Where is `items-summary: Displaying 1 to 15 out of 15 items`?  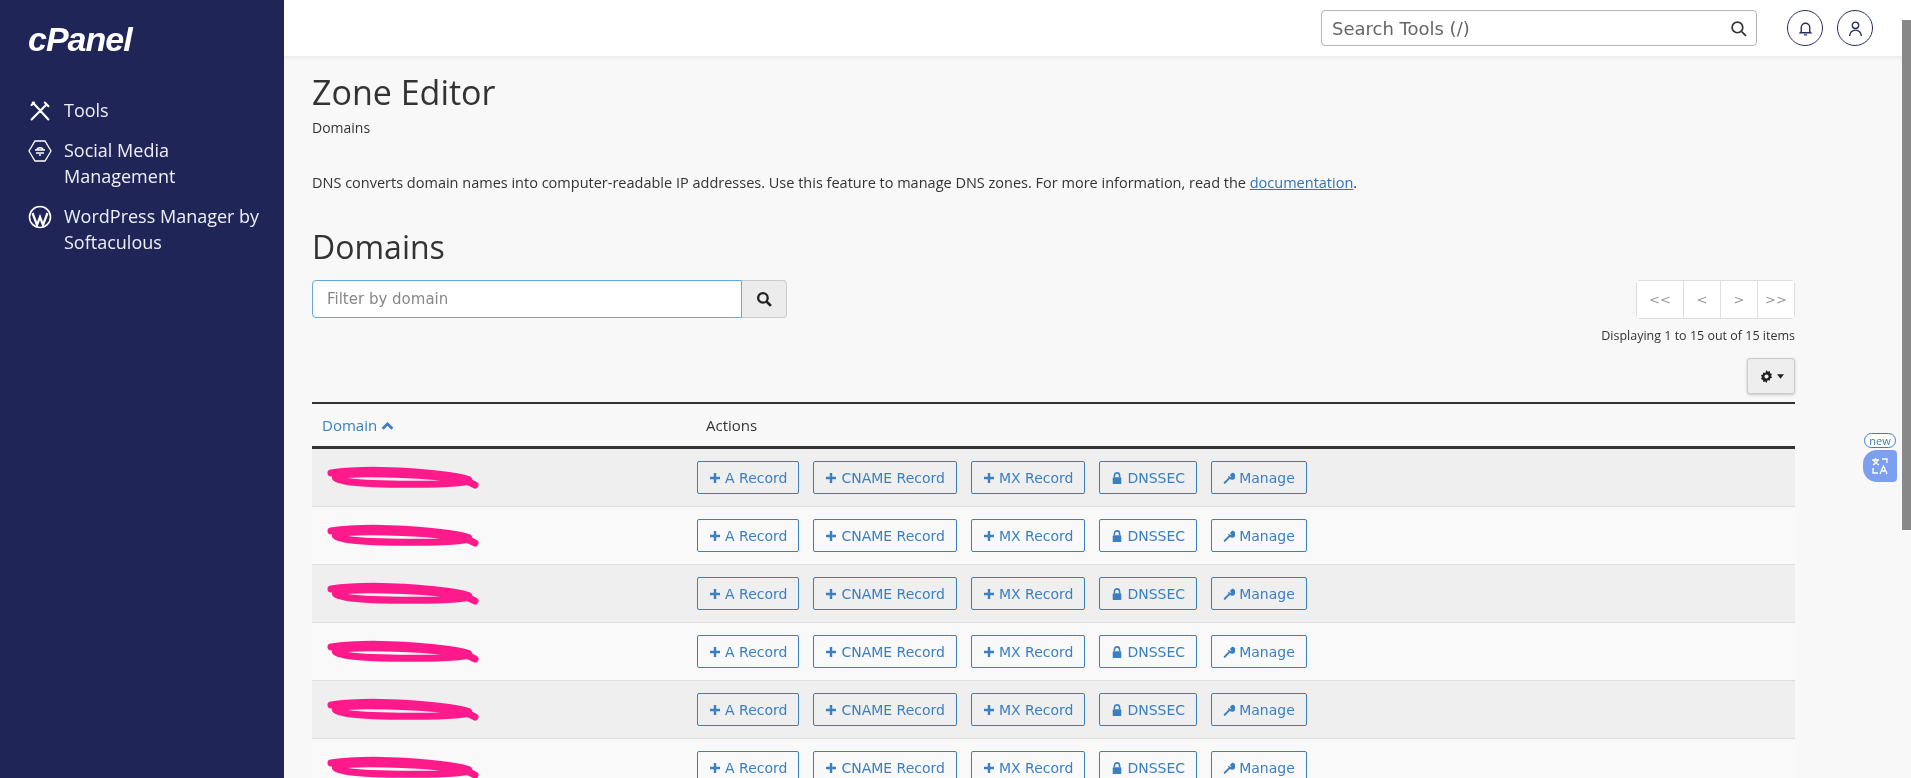
items-summary: Displaying 1 to 15 out of 15 items is located at coordinates (1698, 335).